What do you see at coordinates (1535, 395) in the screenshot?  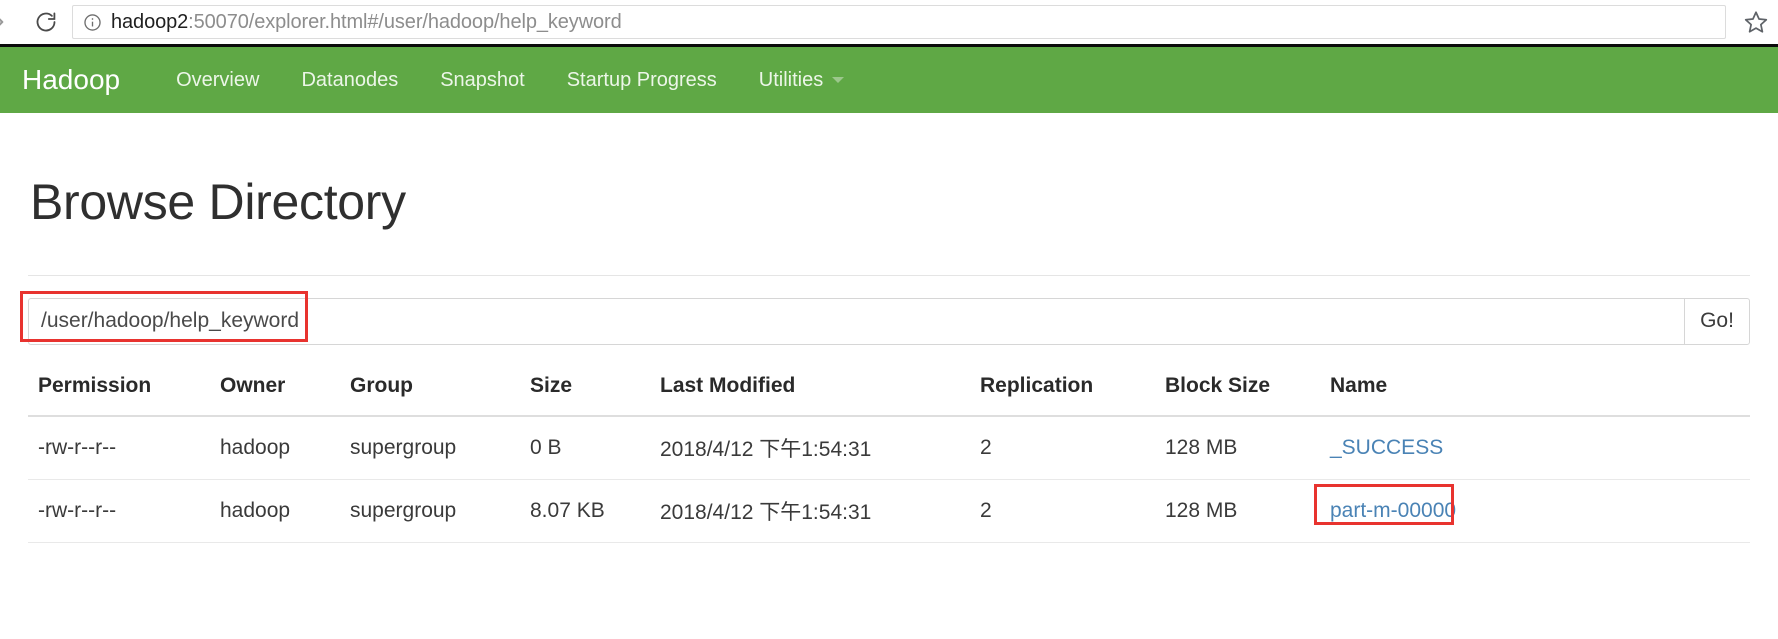 I see `column-header-name: Name` at bounding box center [1535, 395].